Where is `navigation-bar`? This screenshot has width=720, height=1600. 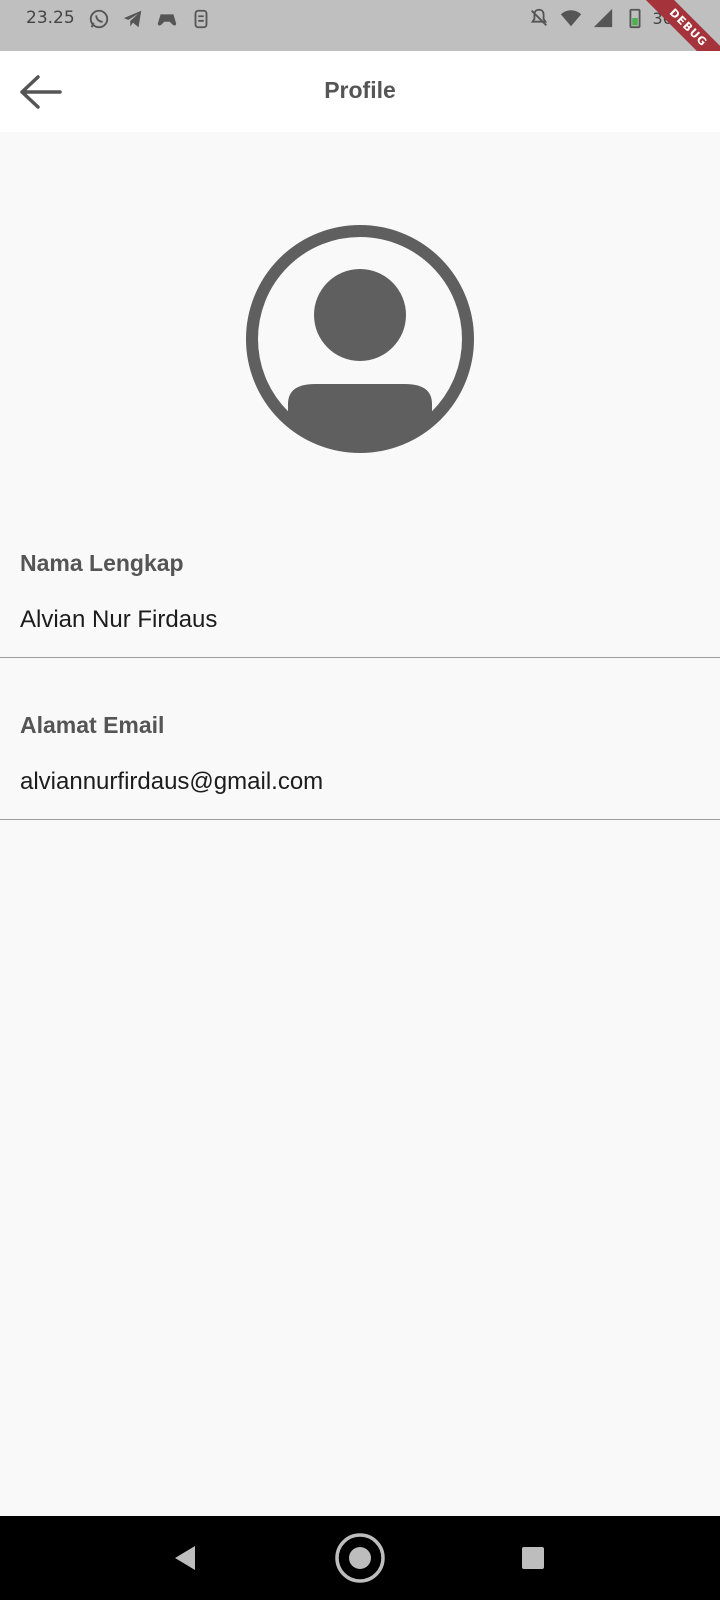 navigation-bar is located at coordinates (360, 1558).